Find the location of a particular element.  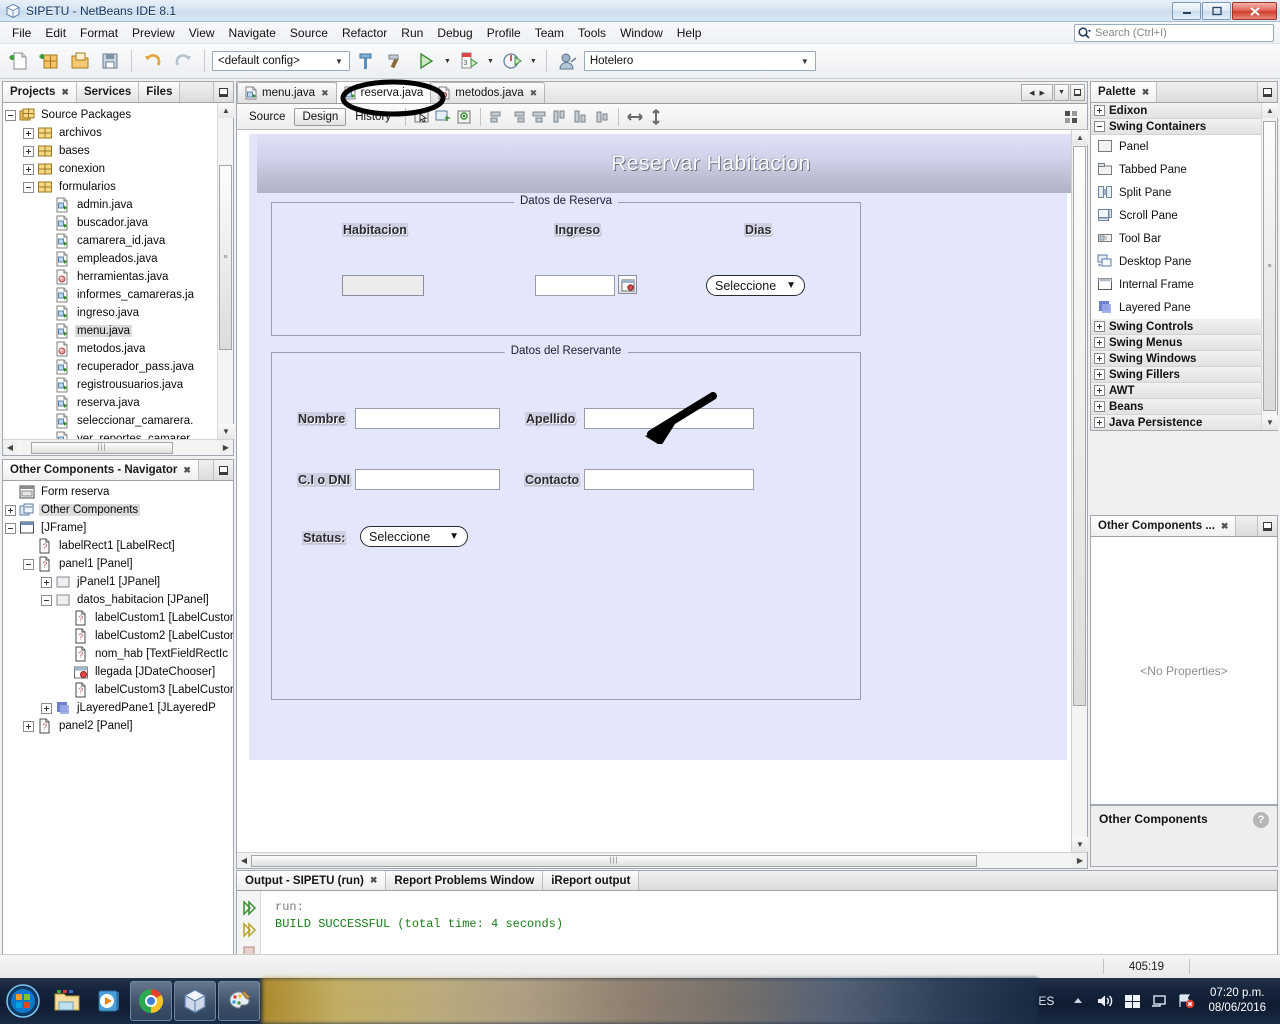

connection-mode-icon is located at coordinates (443, 117).